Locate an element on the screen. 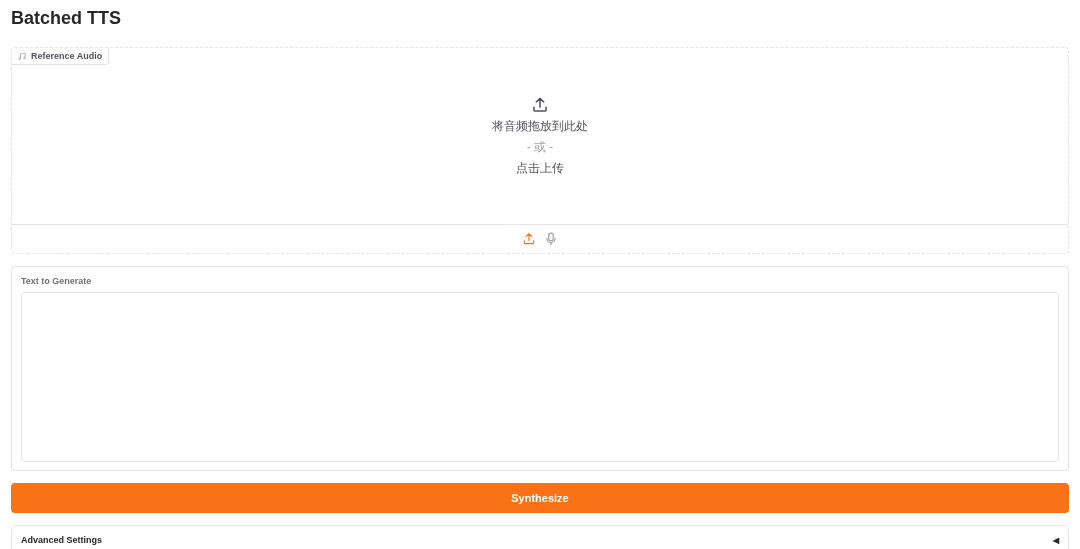 Image resolution: width=1080 pixels, height=549 pixels. or-divider-text: - 或 - is located at coordinates (540, 147).